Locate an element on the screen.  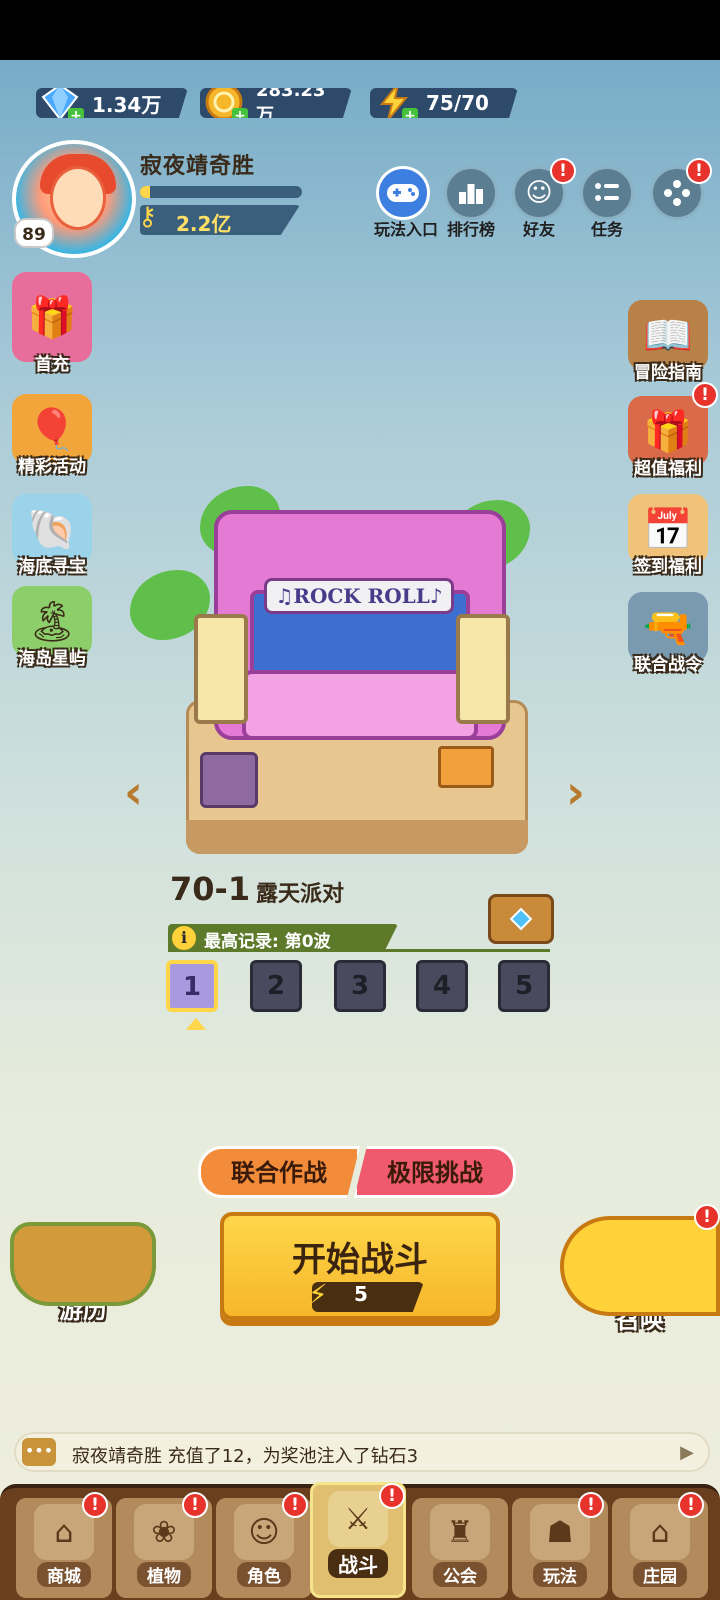
wave-button-5: 5 is located at coordinates (524, 986).